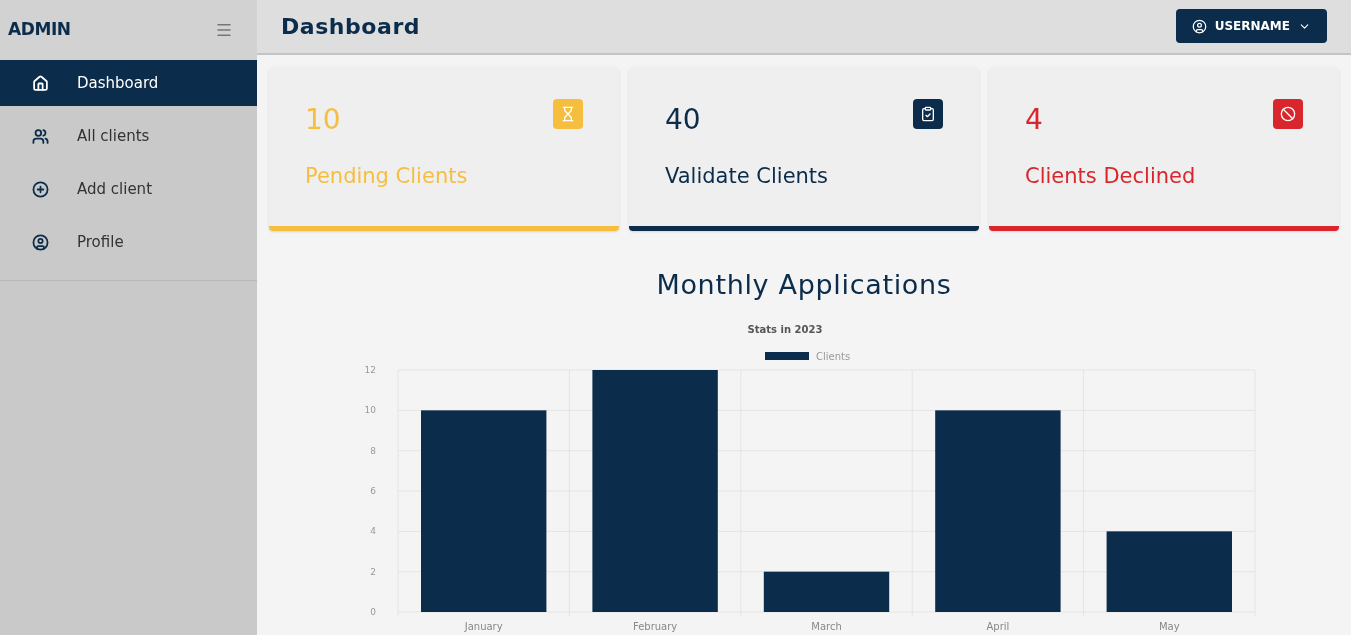 The image size is (1351, 635). Describe the element at coordinates (1169, 626) in the screenshot. I see `x-tick-label: May` at that location.